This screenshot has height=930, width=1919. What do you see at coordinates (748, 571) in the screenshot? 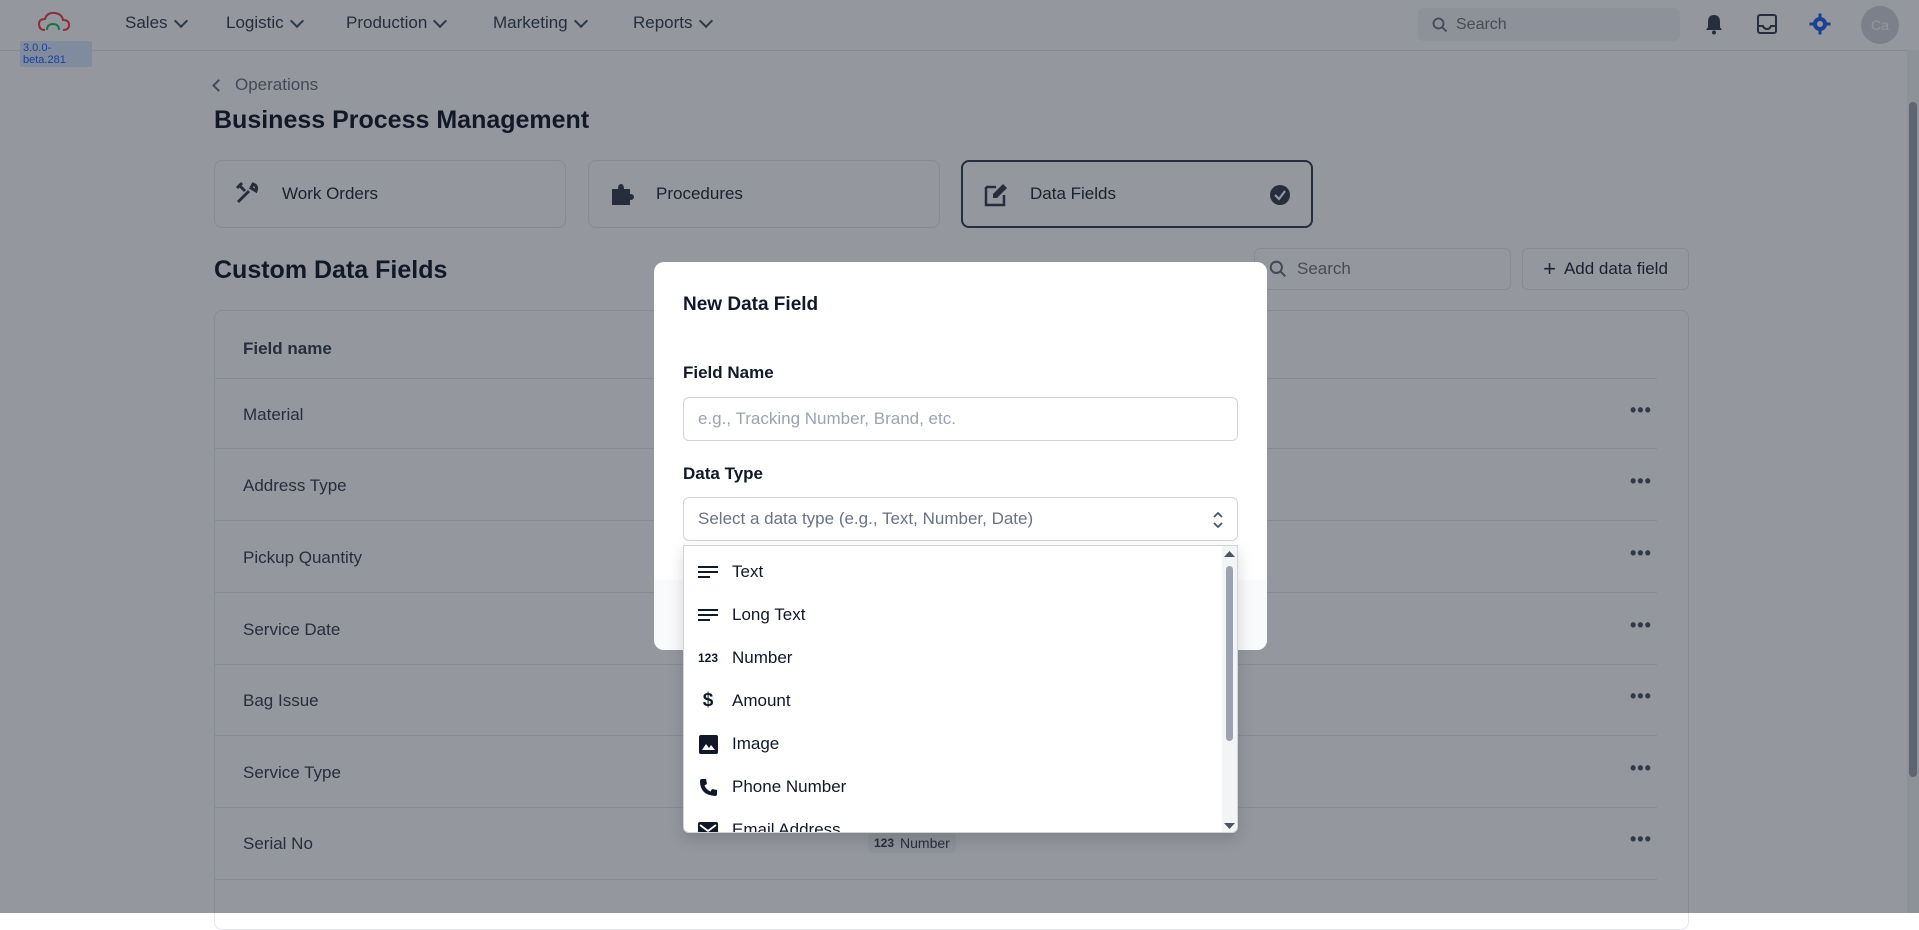
I see `option-label: Text` at bounding box center [748, 571].